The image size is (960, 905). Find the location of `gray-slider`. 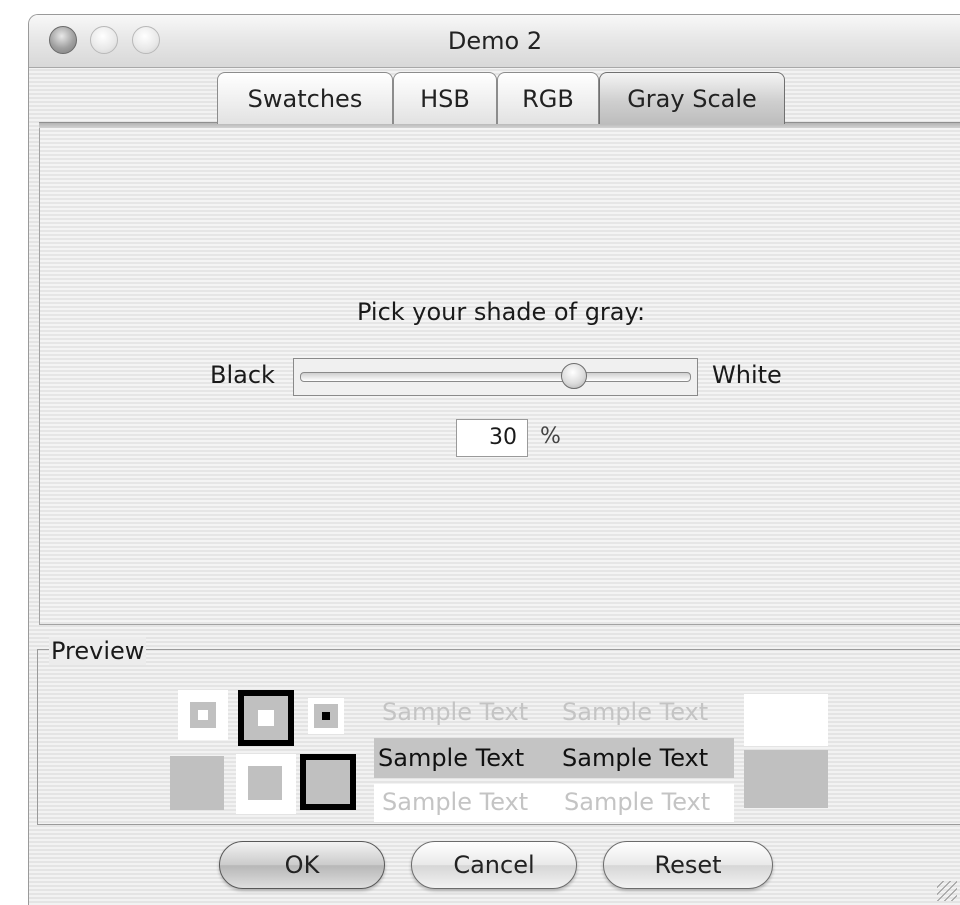

gray-slider is located at coordinates (495, 377).